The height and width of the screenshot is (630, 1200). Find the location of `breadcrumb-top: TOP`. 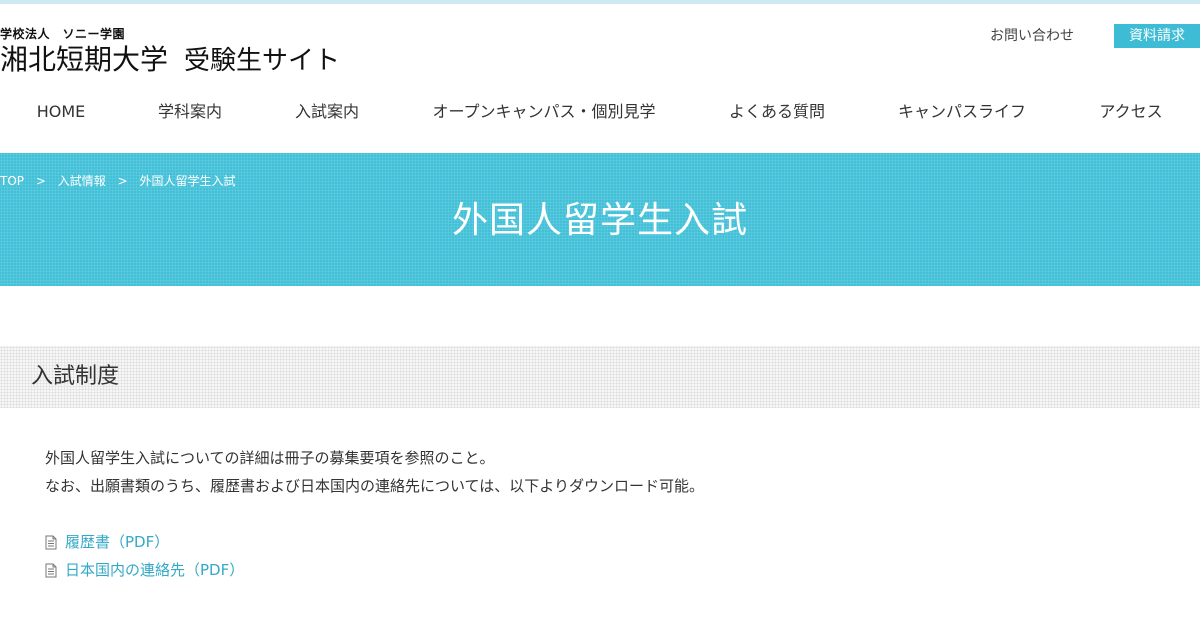

breadcrumb-top: TOP is located at coordinates (12, 181).